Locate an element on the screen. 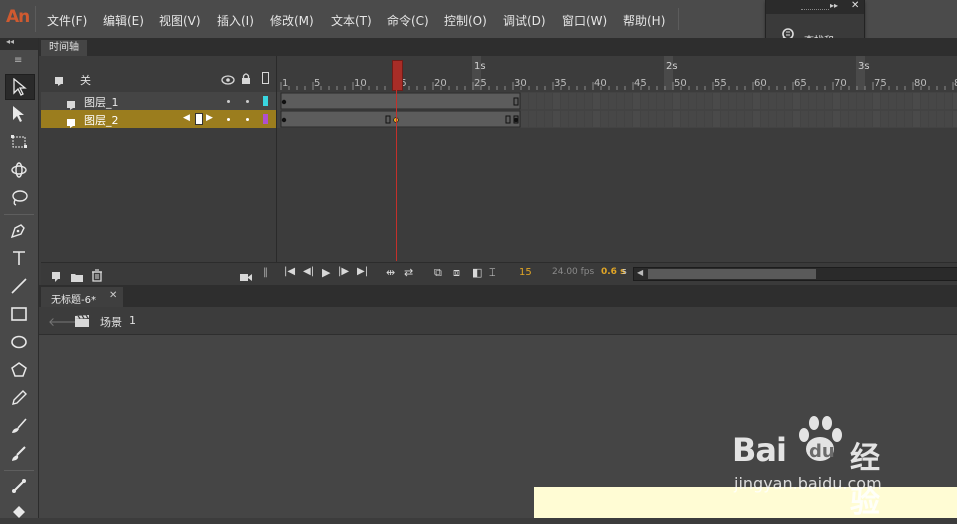  menu-commands: 命令(C) is located at coordinates (408, 20).